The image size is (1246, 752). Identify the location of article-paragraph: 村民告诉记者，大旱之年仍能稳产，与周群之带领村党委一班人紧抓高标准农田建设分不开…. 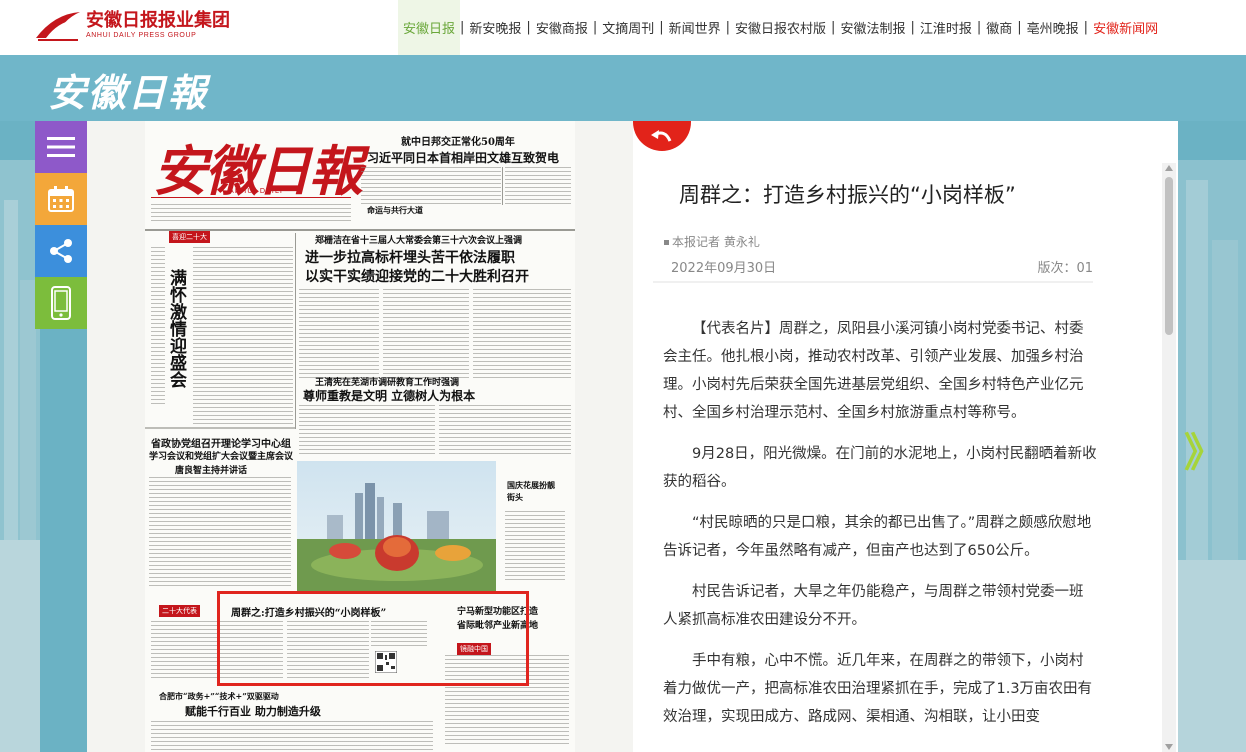
(873, 606).